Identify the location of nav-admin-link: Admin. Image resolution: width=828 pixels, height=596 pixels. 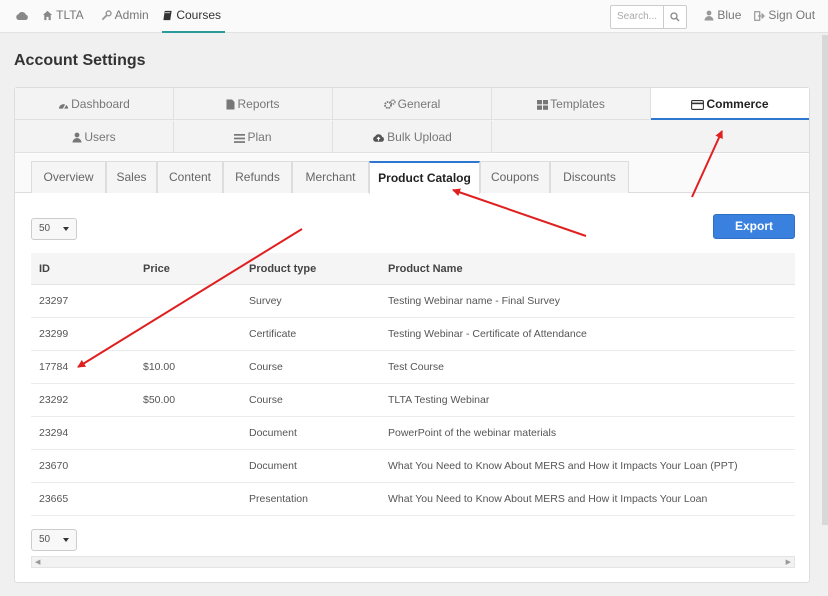
(125, 16).